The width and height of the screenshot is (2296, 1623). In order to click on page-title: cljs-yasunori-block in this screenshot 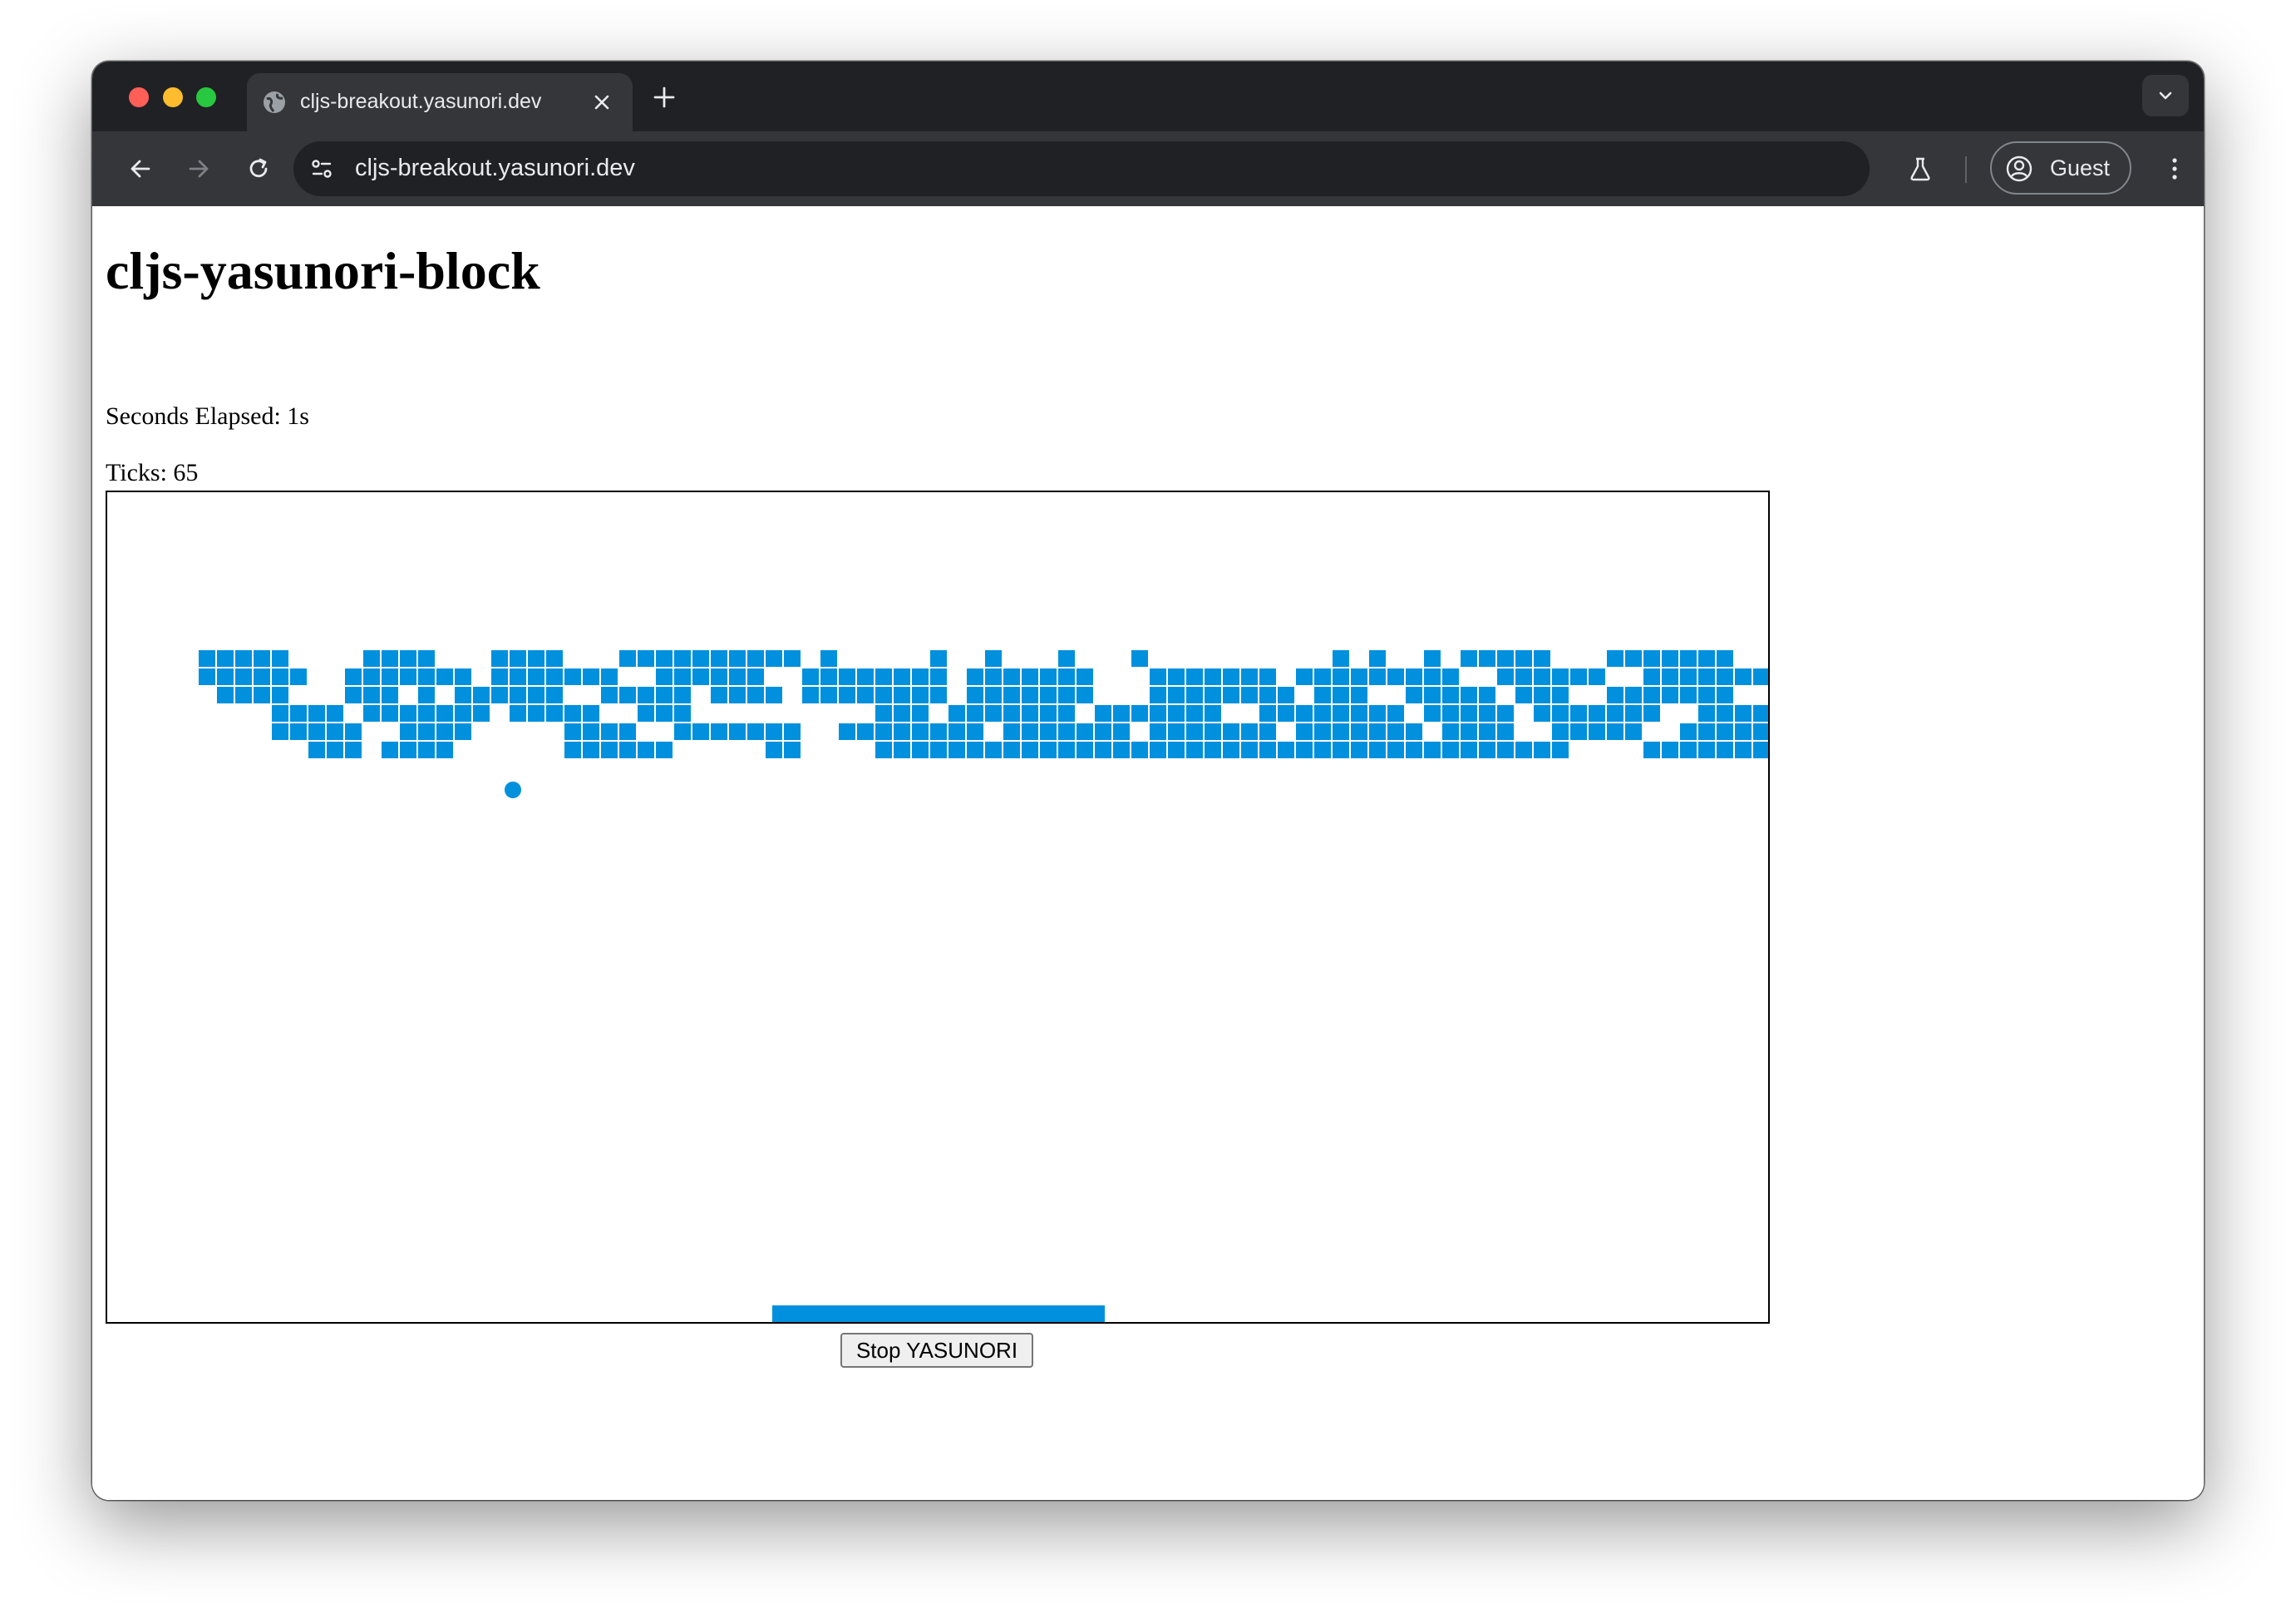, I will do `click(323, 270)`.